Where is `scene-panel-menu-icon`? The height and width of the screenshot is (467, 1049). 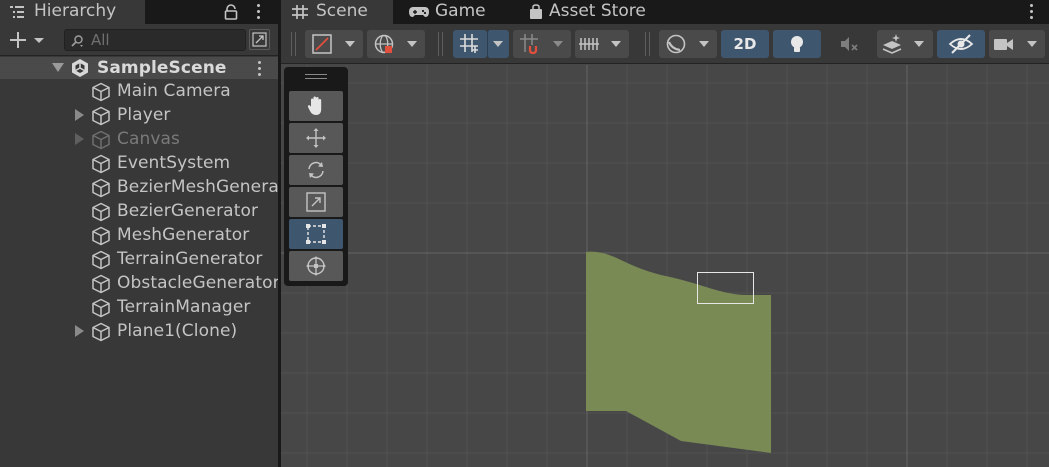
scene-panel-menu-icon is located at coordinates (1031, 12).